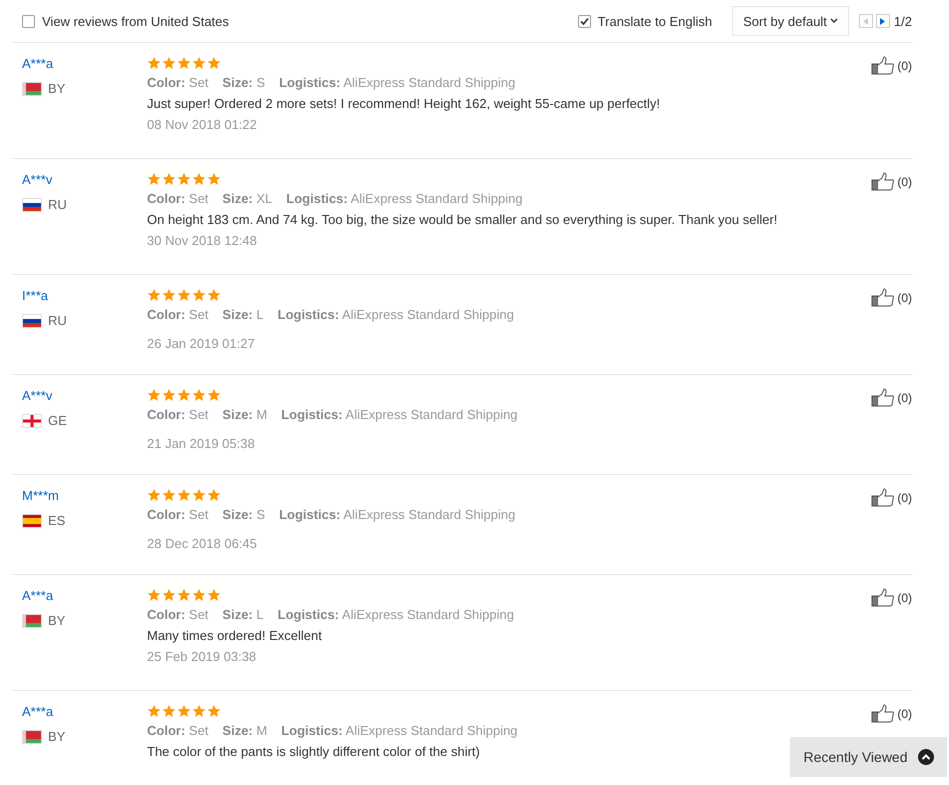  What do you see at coordinates (865, 21) in the screenshot?
I see `left-arrow-icon` at bounding box center [865, 21].